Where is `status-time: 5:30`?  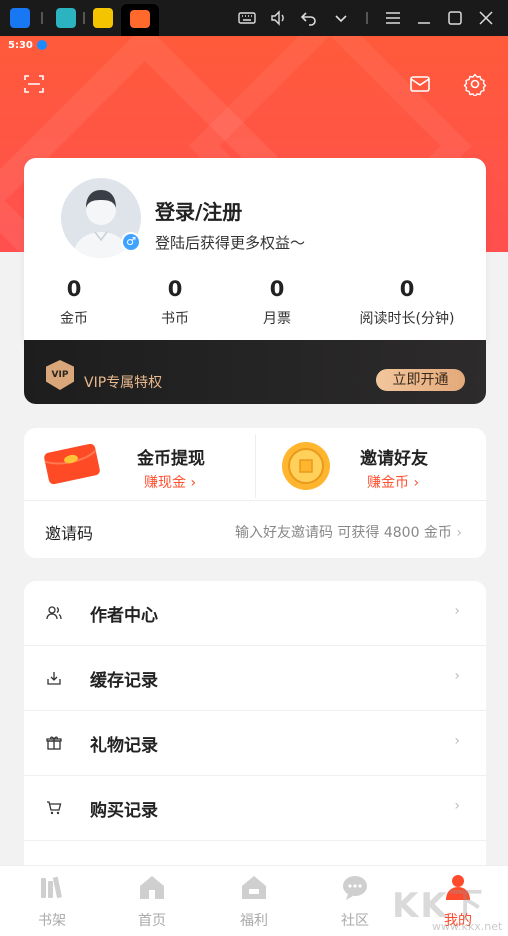
status-time: 5:30 is located at coordinates (20, 45).